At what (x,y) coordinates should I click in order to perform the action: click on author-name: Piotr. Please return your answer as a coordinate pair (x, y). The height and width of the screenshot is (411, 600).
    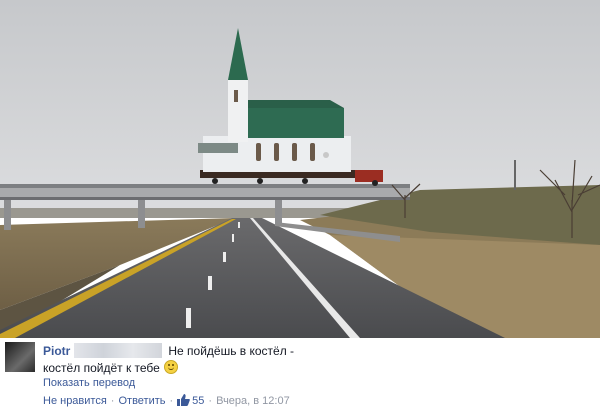
    Looking at the image, I should click on (56, 351).